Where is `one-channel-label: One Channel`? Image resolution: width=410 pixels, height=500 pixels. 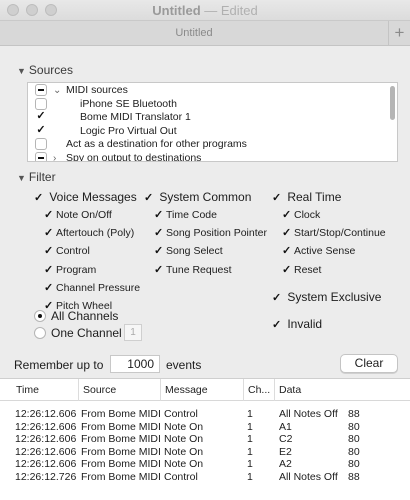 one-channel-label: One Channel is located at coordinates (86, 333).